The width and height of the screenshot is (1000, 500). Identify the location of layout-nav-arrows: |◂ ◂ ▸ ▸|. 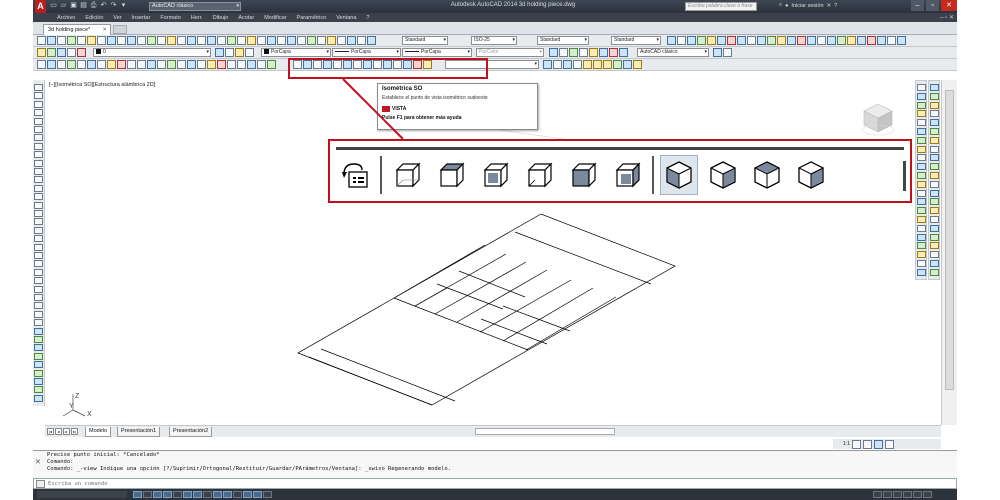
(62, 431).